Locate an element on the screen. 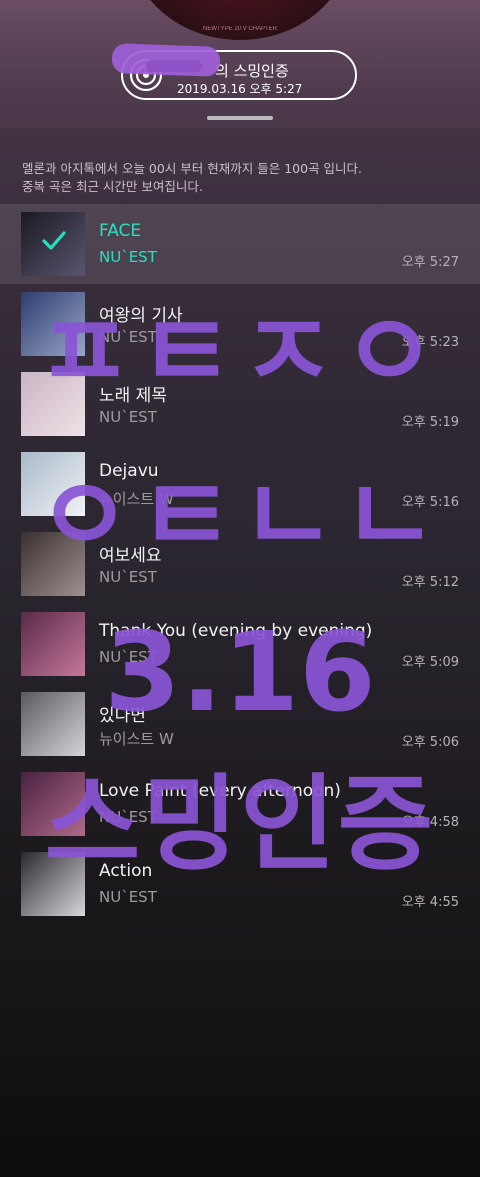 Image resolution: width=480 pixels, height=1177 pixels. check-icon is located at coordinates (54, 240).